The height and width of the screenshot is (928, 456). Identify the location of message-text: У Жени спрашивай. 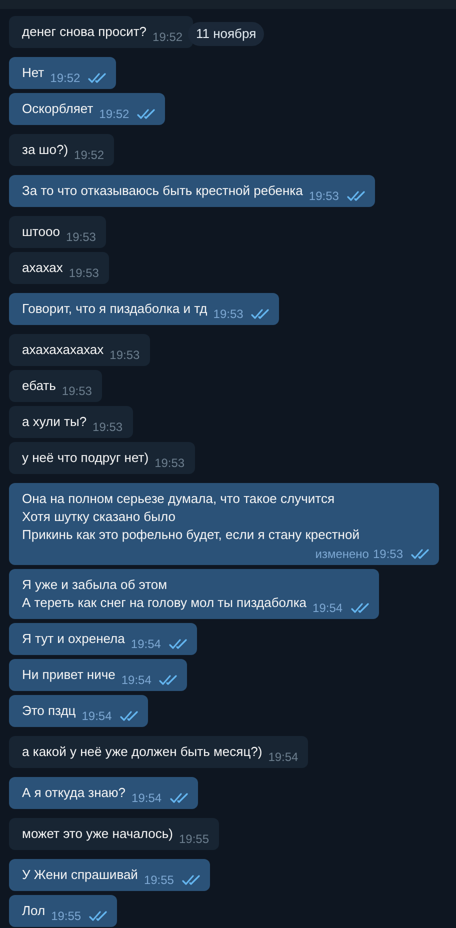
(80, 875).